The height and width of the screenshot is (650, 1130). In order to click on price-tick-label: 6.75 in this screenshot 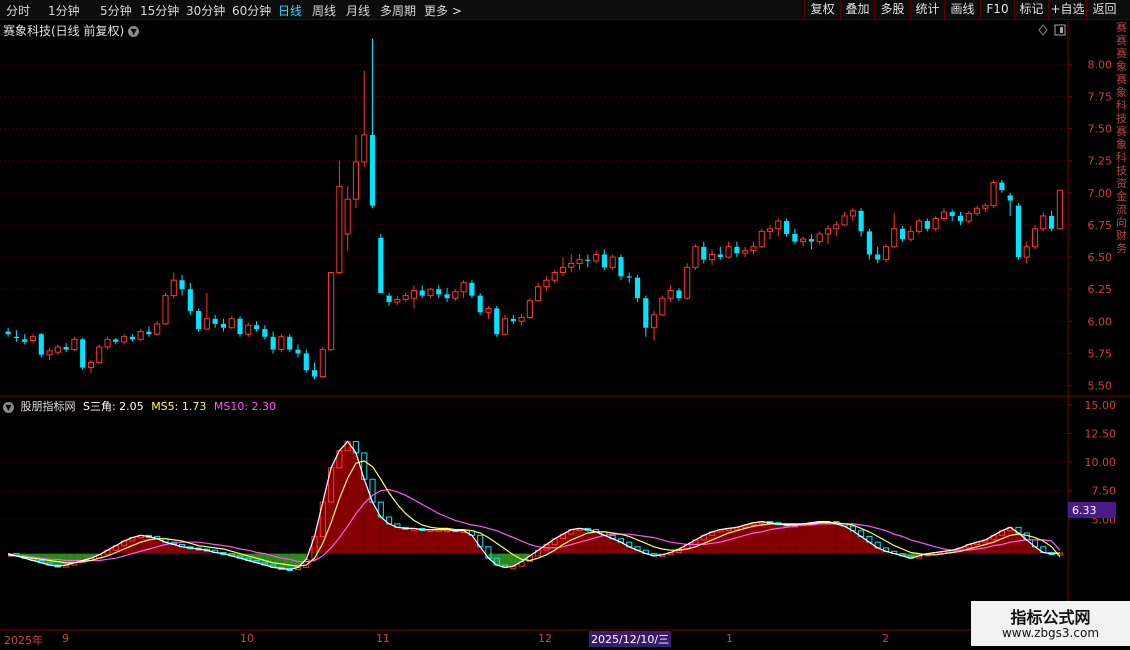, I will do `click(1100, 225)`.